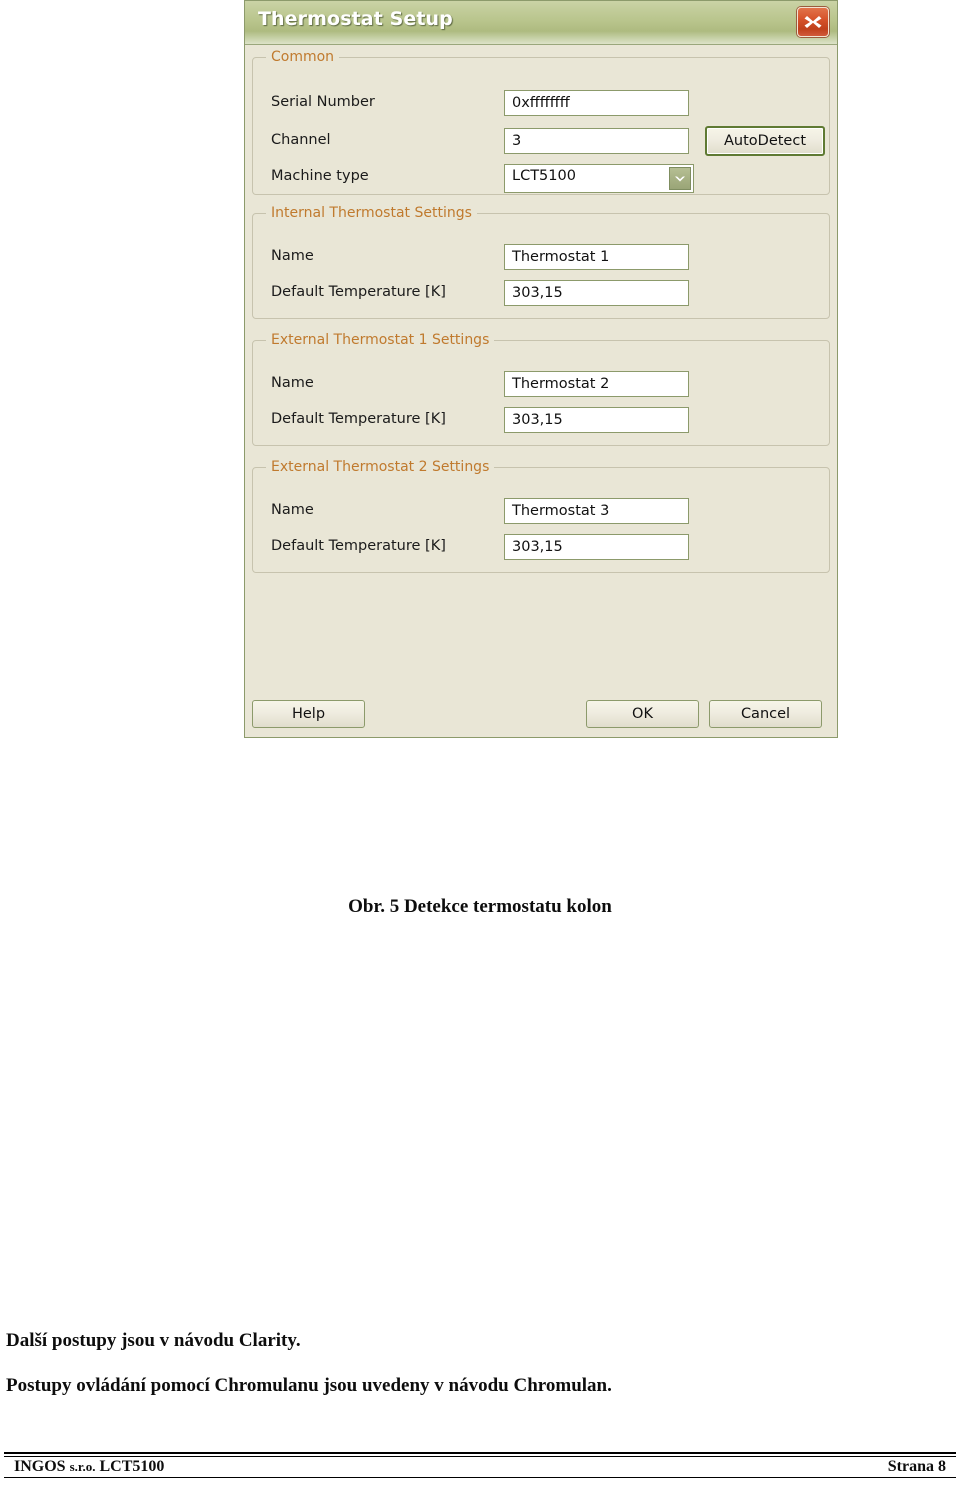 The width and height of the screenshot is (960, 1486). I want to click on field-row-external2-temperature: Default Temperature [K] 303,15, so click(541, 549).